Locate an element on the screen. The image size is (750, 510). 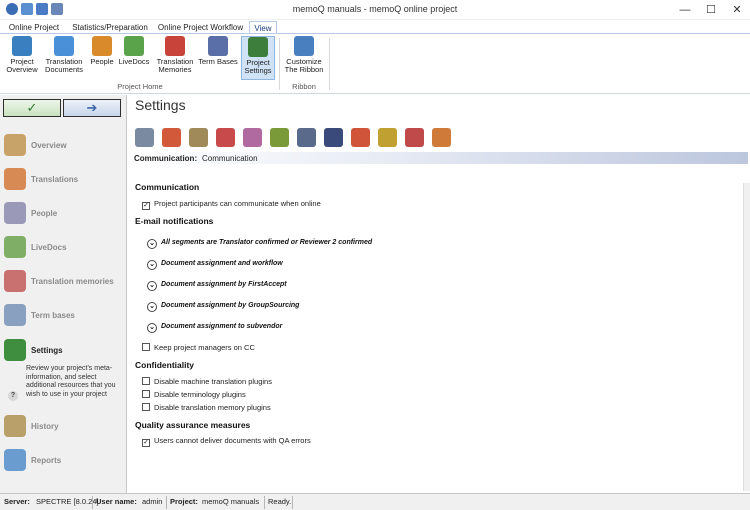
livedocs-button: LiveDocs is located at coordinates (134, 58).